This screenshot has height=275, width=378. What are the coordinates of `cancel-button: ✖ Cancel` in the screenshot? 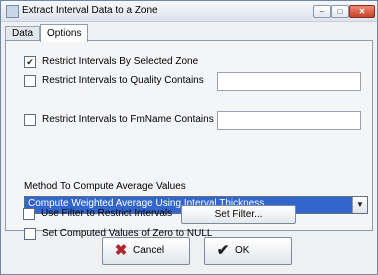 It's located at (146, 251).